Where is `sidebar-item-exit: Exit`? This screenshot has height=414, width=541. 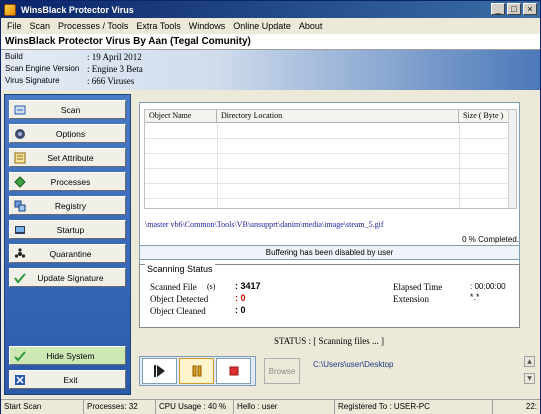
sidebar-item-exit: Exit is located at coordinates (67, 379).